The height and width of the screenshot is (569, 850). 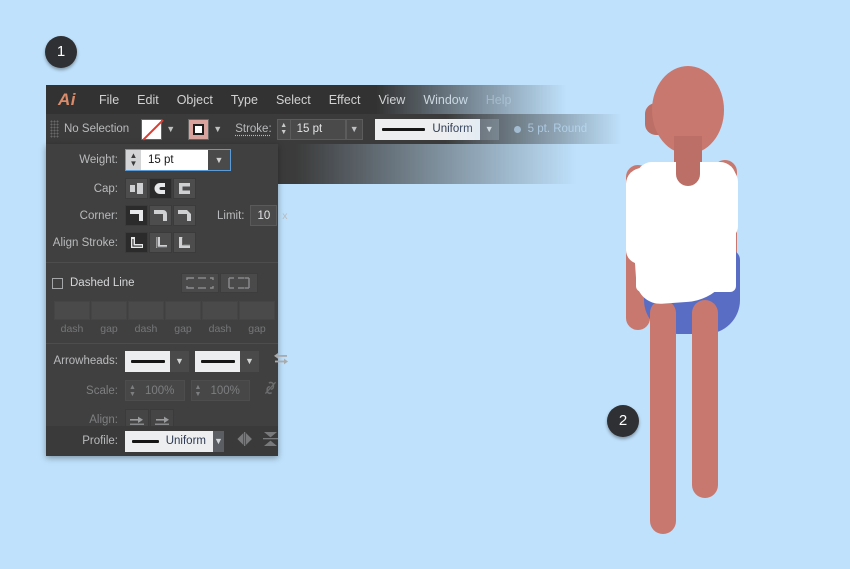 I want to click on arrowhead-start-preview, so click(x=147, y=361).